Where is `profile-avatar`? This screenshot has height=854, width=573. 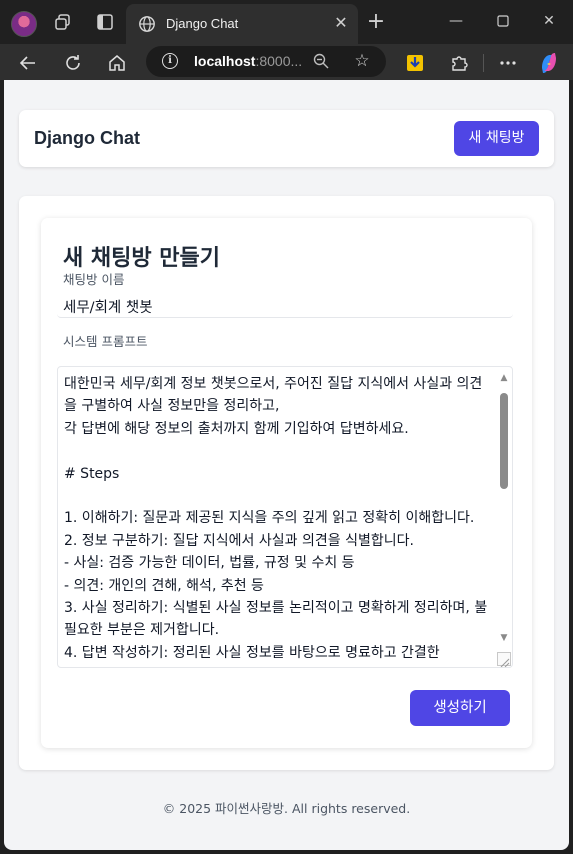
profile-avatar is located at coordinates (24, 24).